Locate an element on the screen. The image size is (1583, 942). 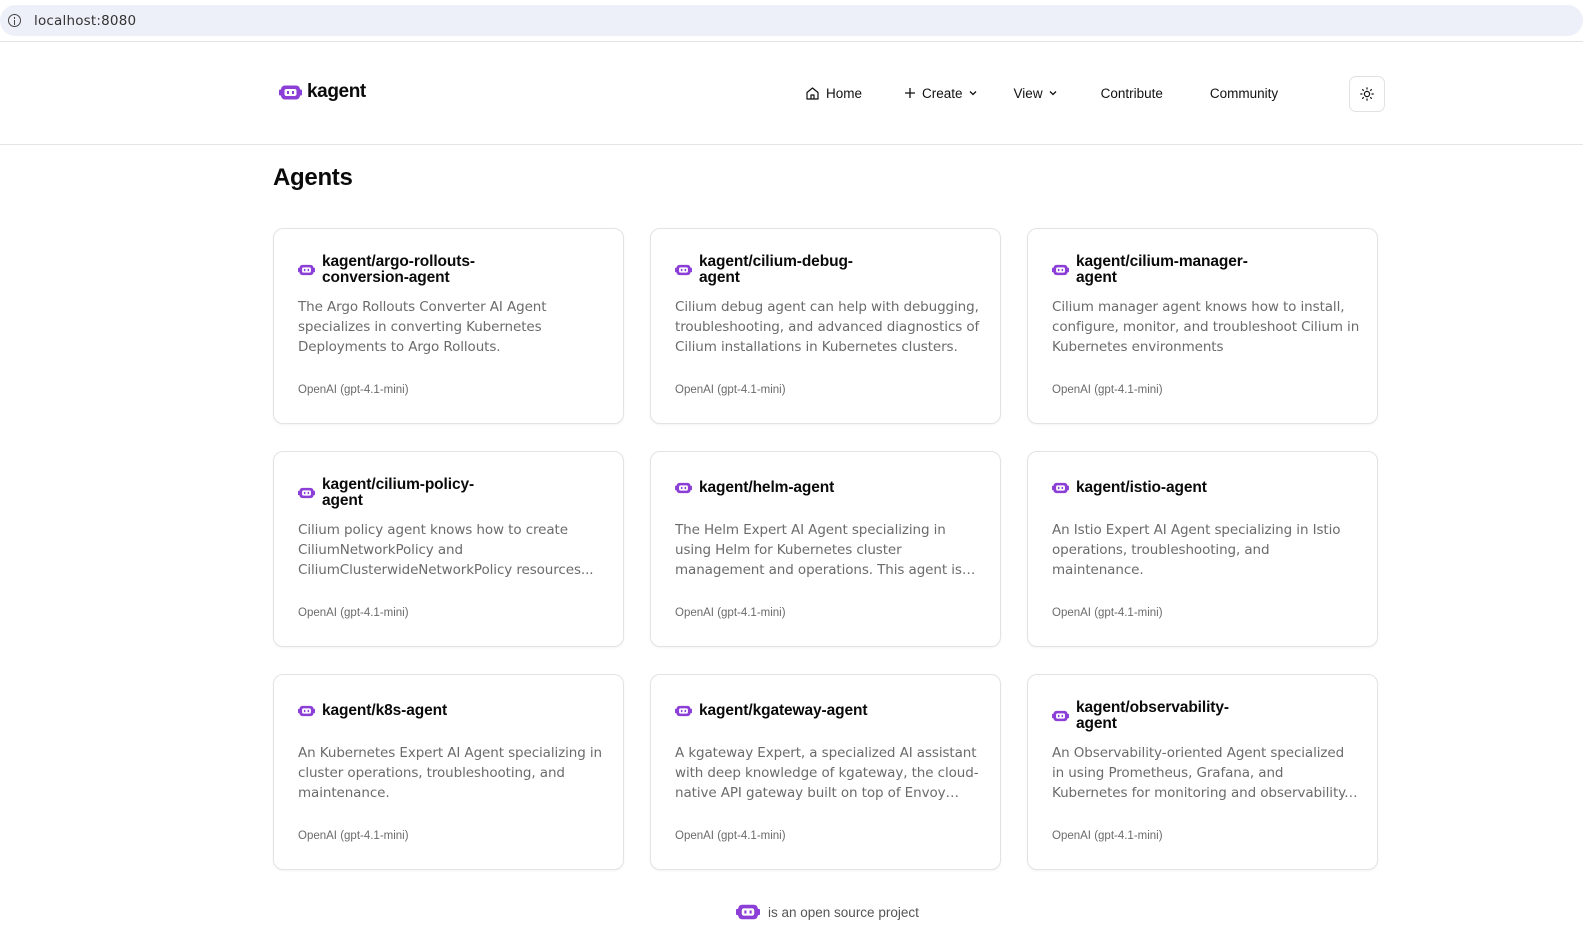
agent-card-title: kagent/observability-agent is located at coordinates (1152, 716).